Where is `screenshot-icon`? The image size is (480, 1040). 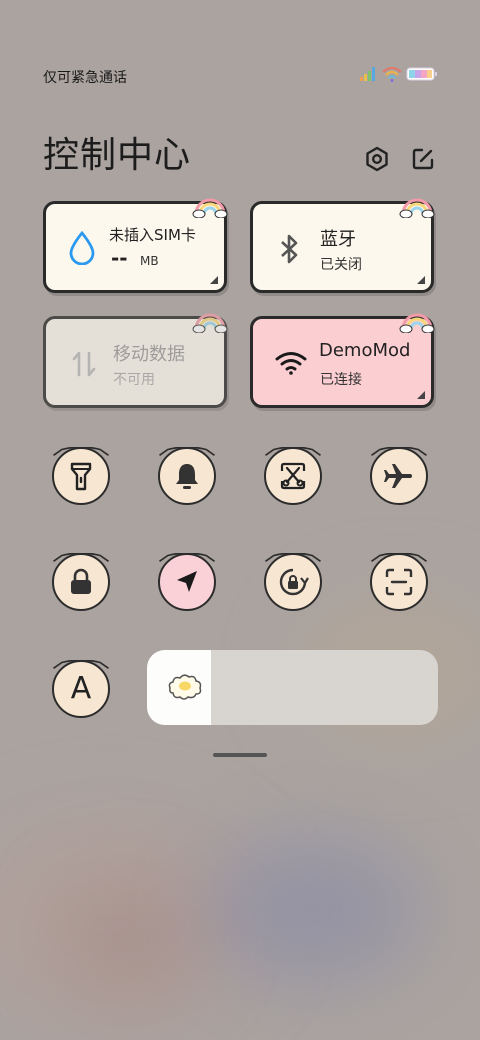
screenshot-icon is located at coordinates (293, 476).